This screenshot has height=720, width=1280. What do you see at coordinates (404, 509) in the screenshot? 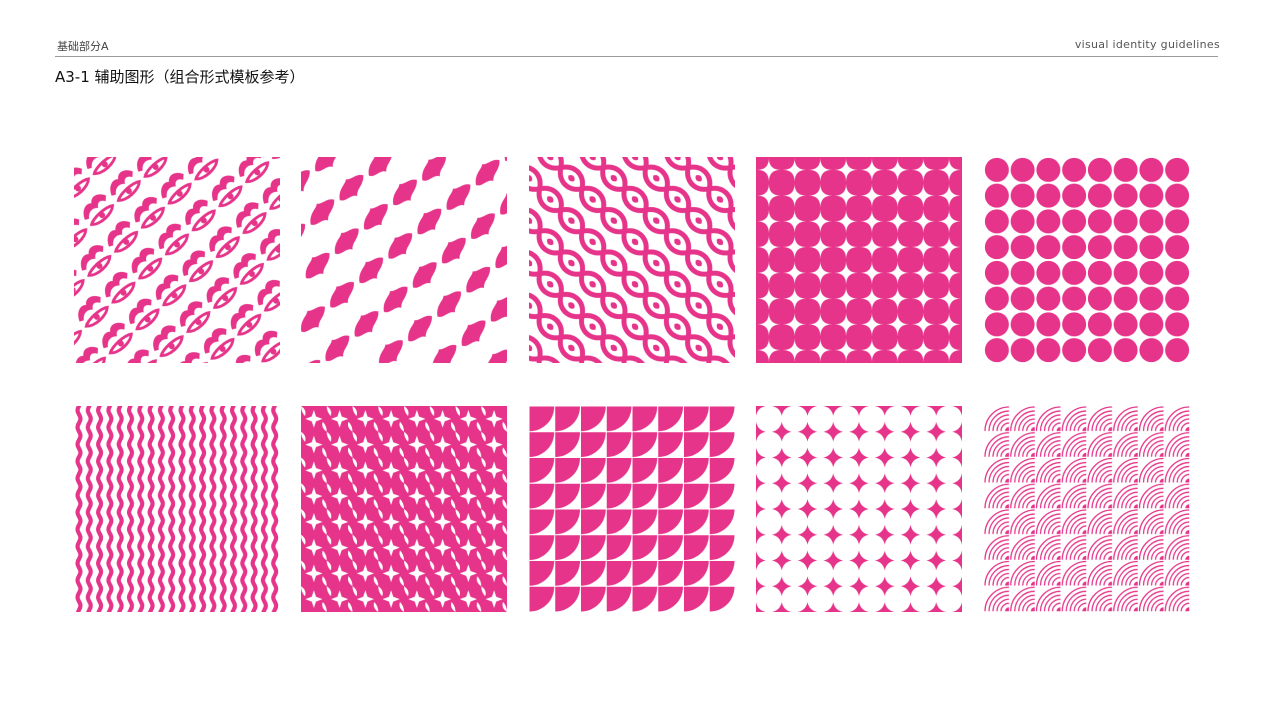
I see `pinwheel-star-pattern-tile` at bounding box center [404, 509].